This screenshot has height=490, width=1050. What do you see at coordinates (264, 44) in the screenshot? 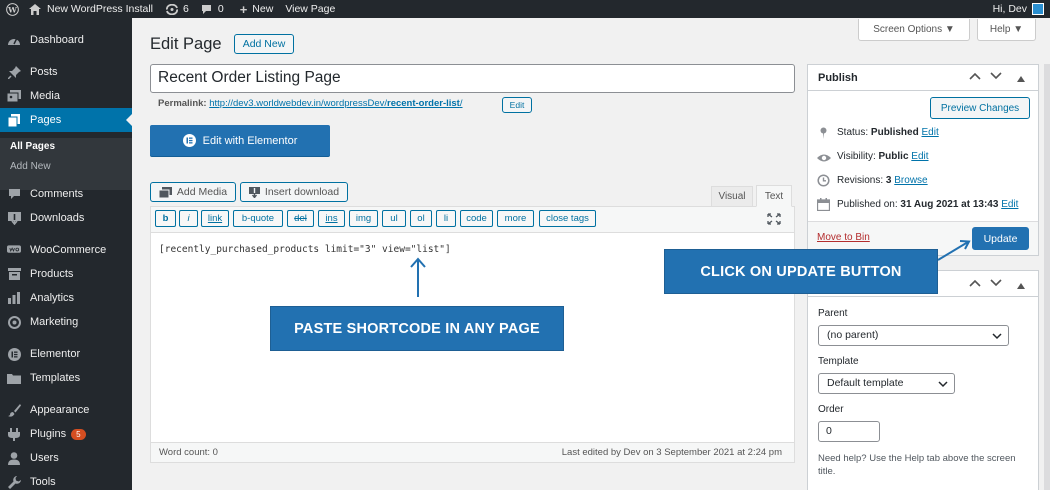
I see `add-new-page-button: Add New` at bounding box center [264, 44].